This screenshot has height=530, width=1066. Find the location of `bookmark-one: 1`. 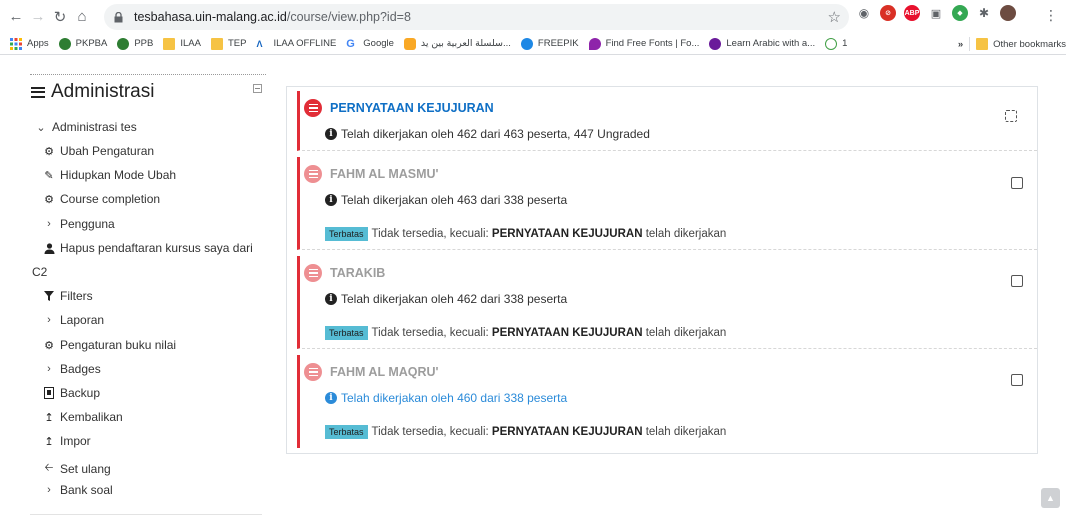

bookmark-one: 1 is located at coordinates (836, 43).